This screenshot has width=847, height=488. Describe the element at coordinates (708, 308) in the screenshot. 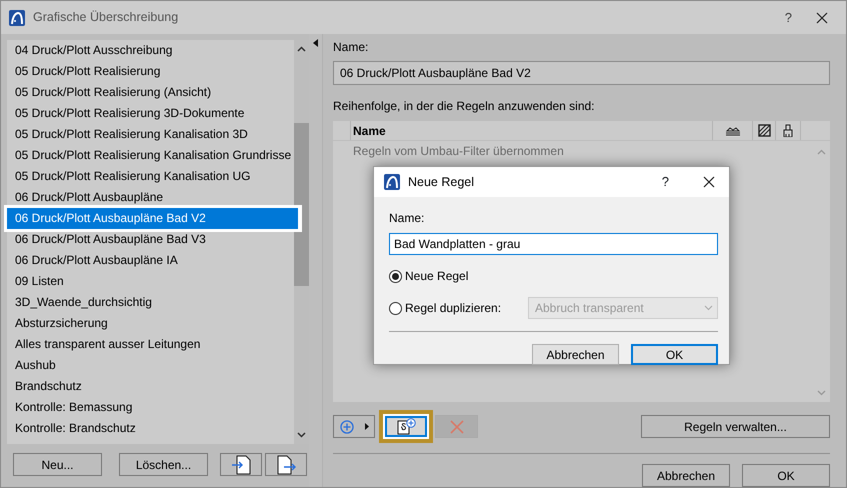

I see `chevron-down-icon` at that location.